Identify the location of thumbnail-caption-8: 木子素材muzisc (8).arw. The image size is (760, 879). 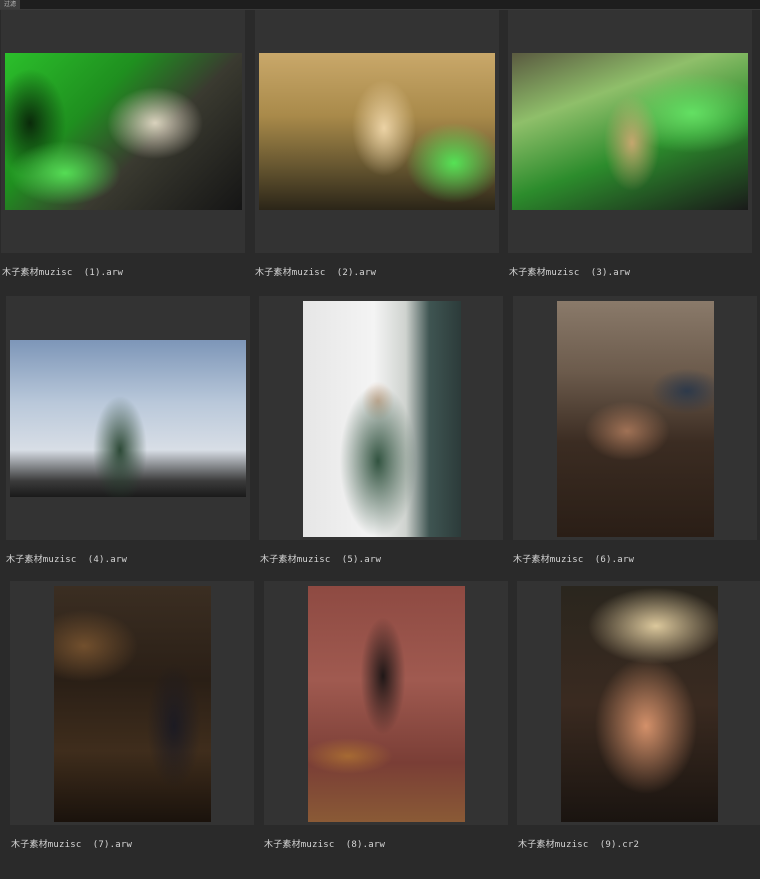
(325, 845).